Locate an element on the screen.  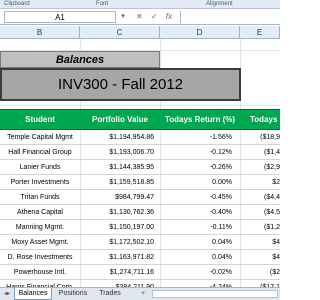
insert-function-icon: fx is located at coordinates (169, 16).